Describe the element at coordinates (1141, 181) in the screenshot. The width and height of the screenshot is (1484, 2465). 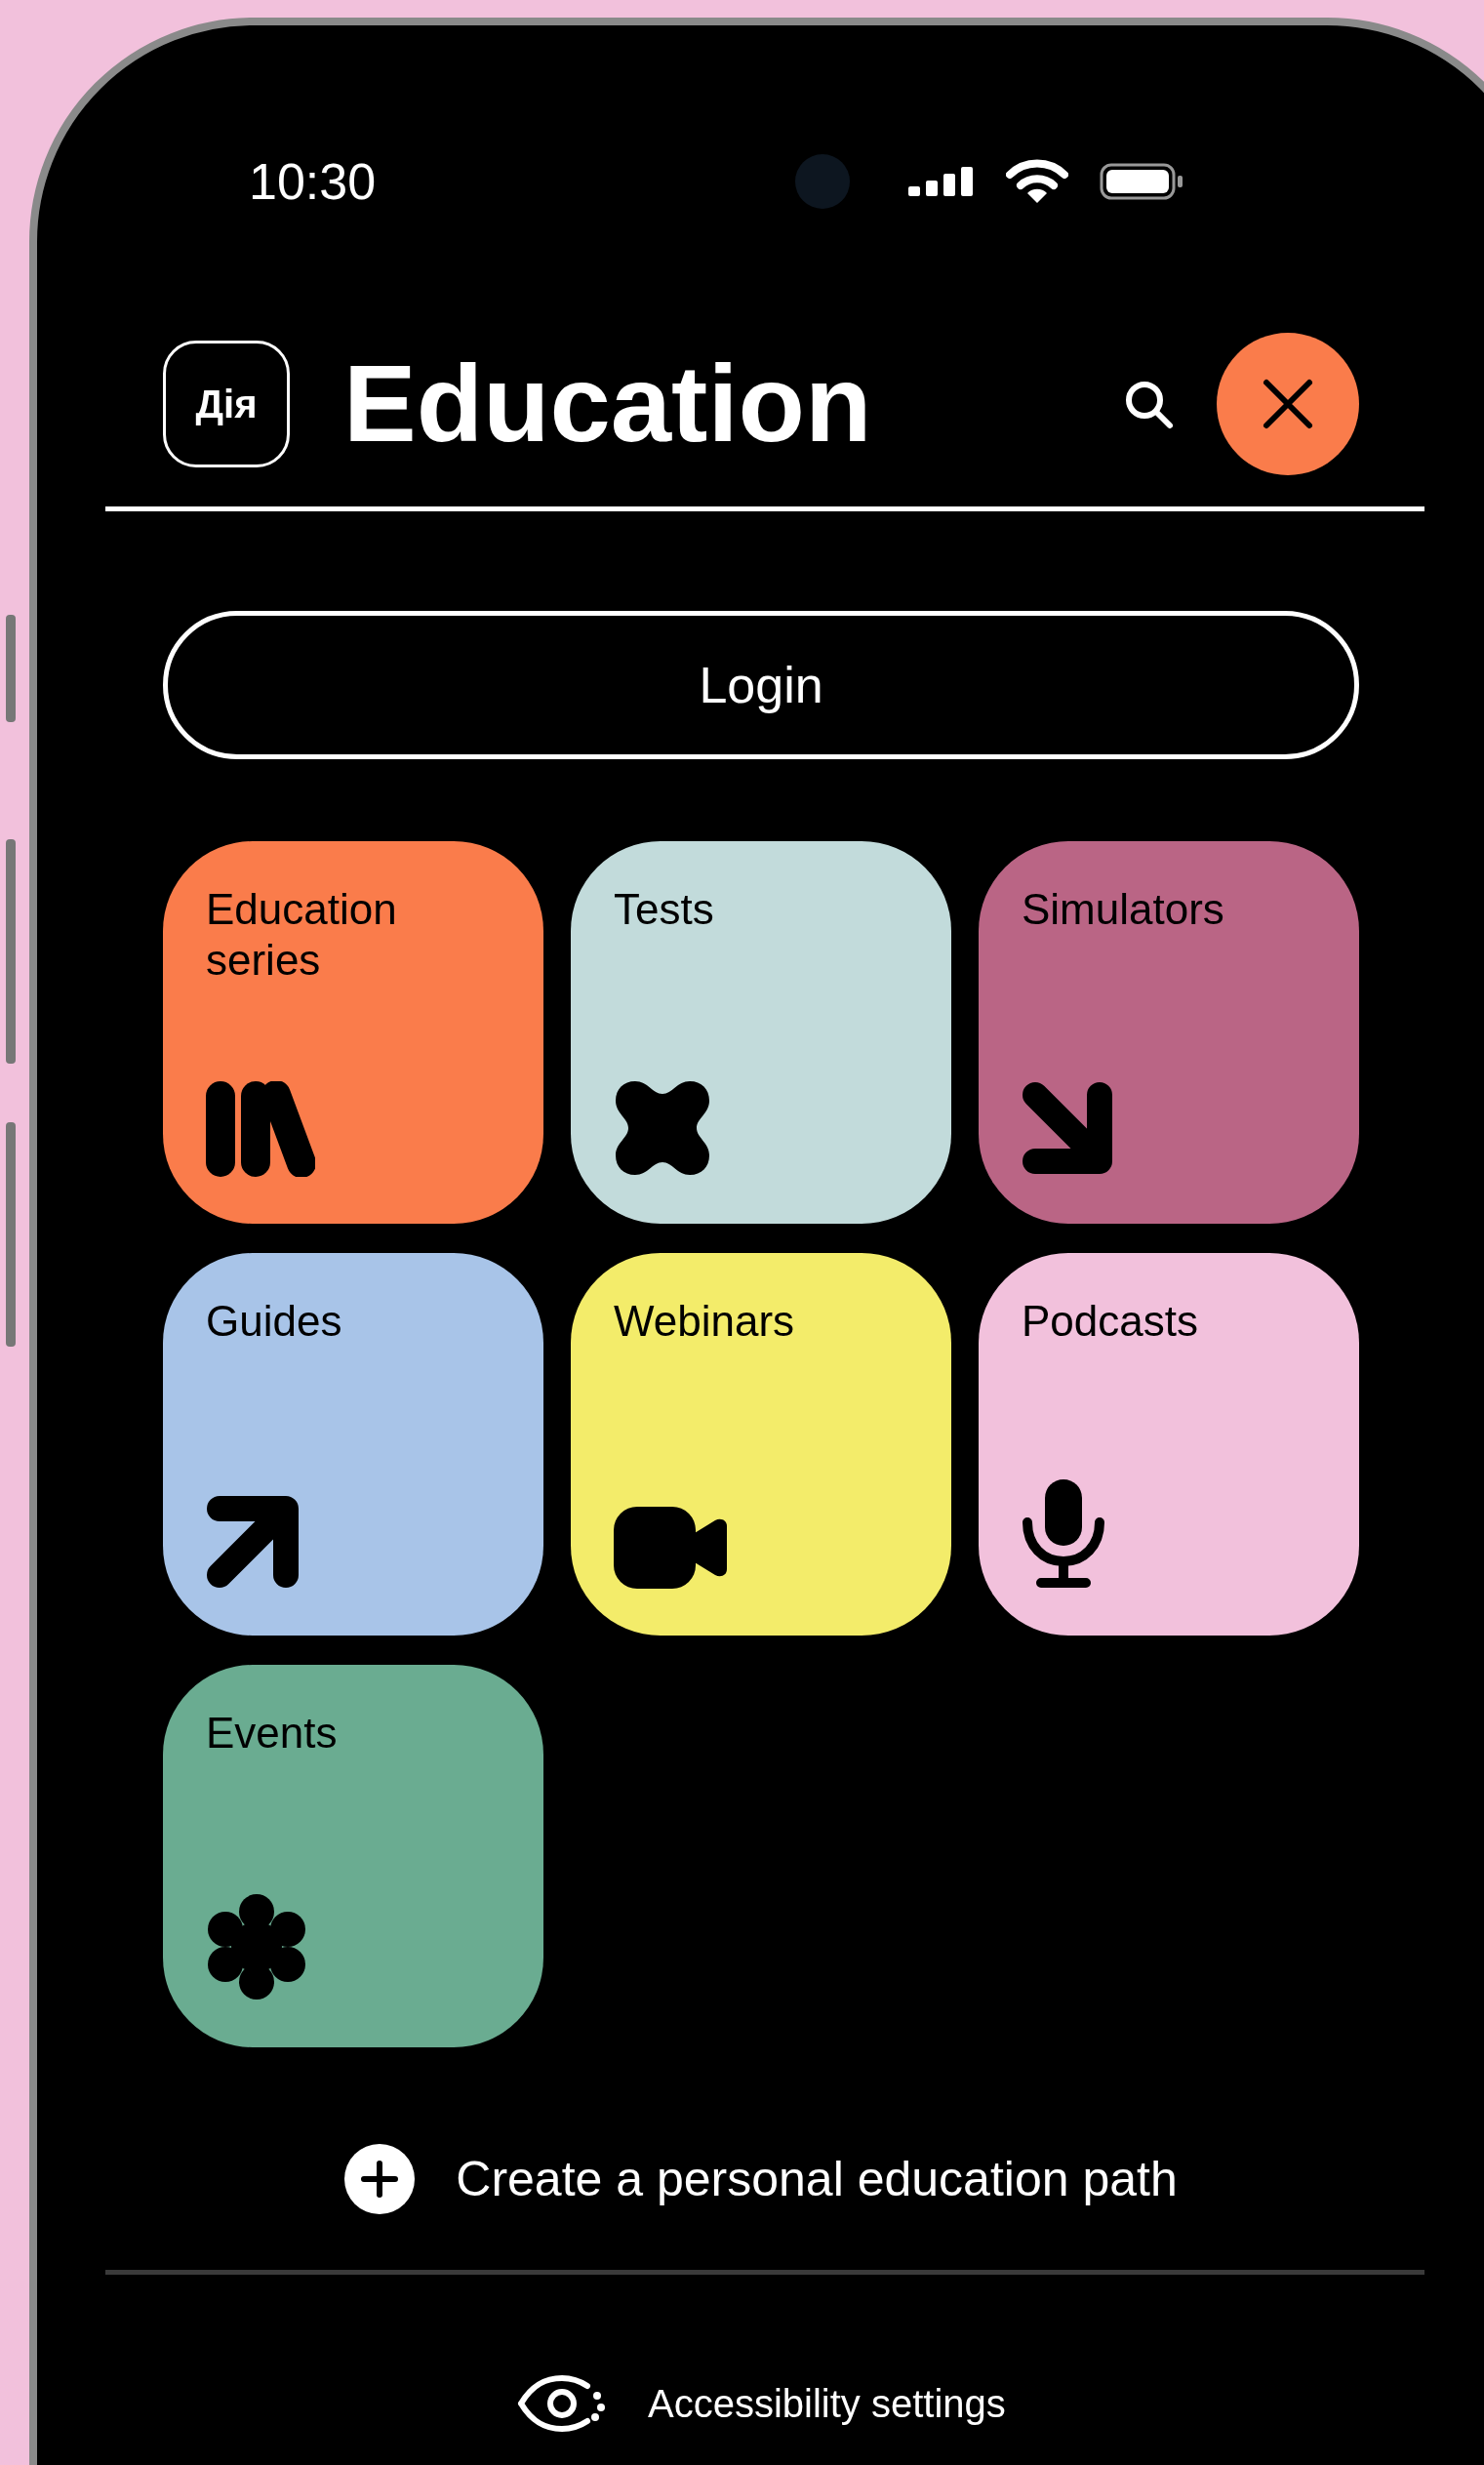
I see `battery-icon` at that location.